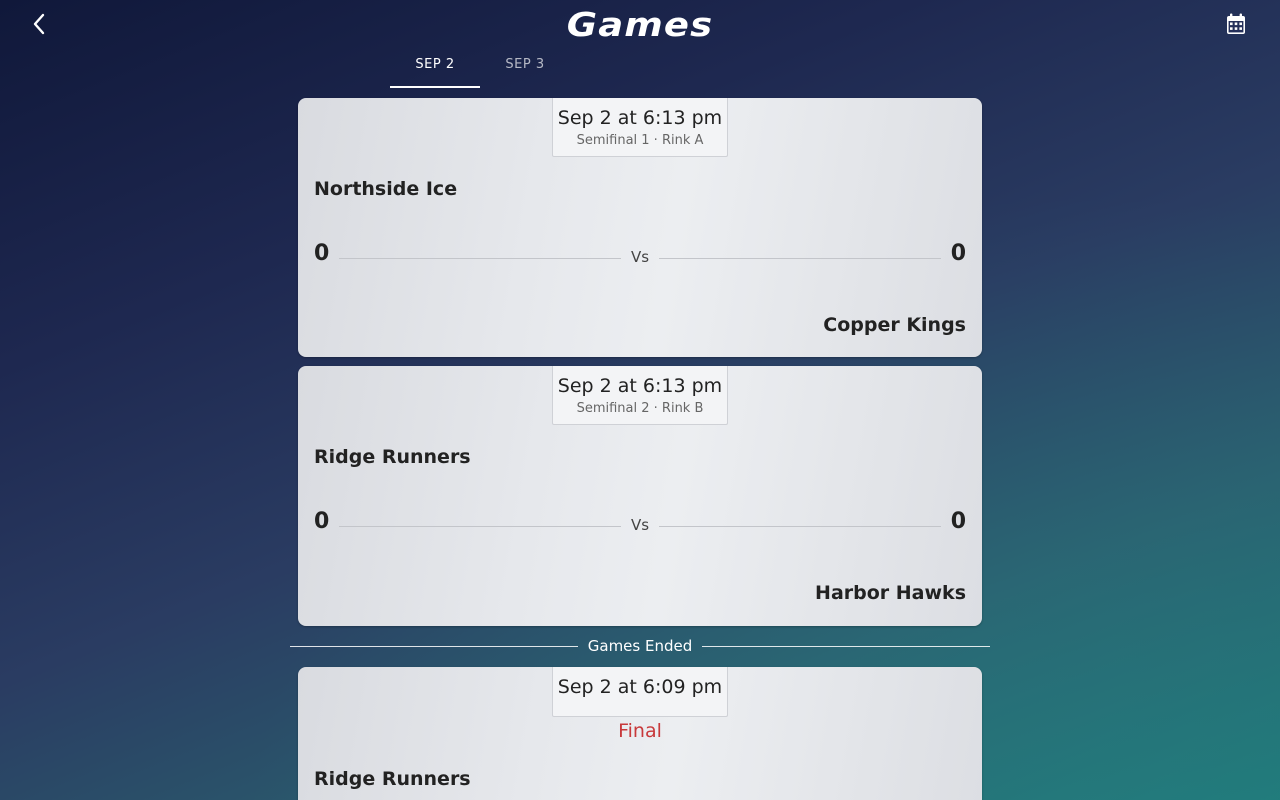  What do you see at coordinates (640, 24) in the screenshot?
I see `page-title: Games` at bounding box center [640, 24].